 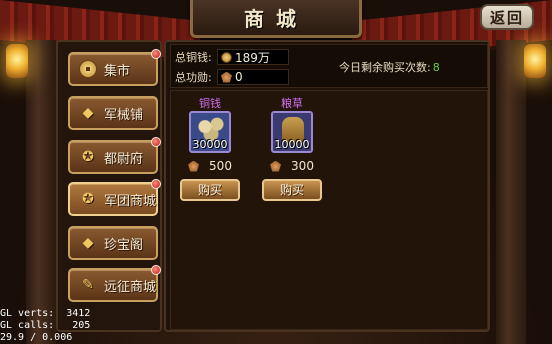 I want to click on title-plaque: 商城, so click(x=276, y=19).